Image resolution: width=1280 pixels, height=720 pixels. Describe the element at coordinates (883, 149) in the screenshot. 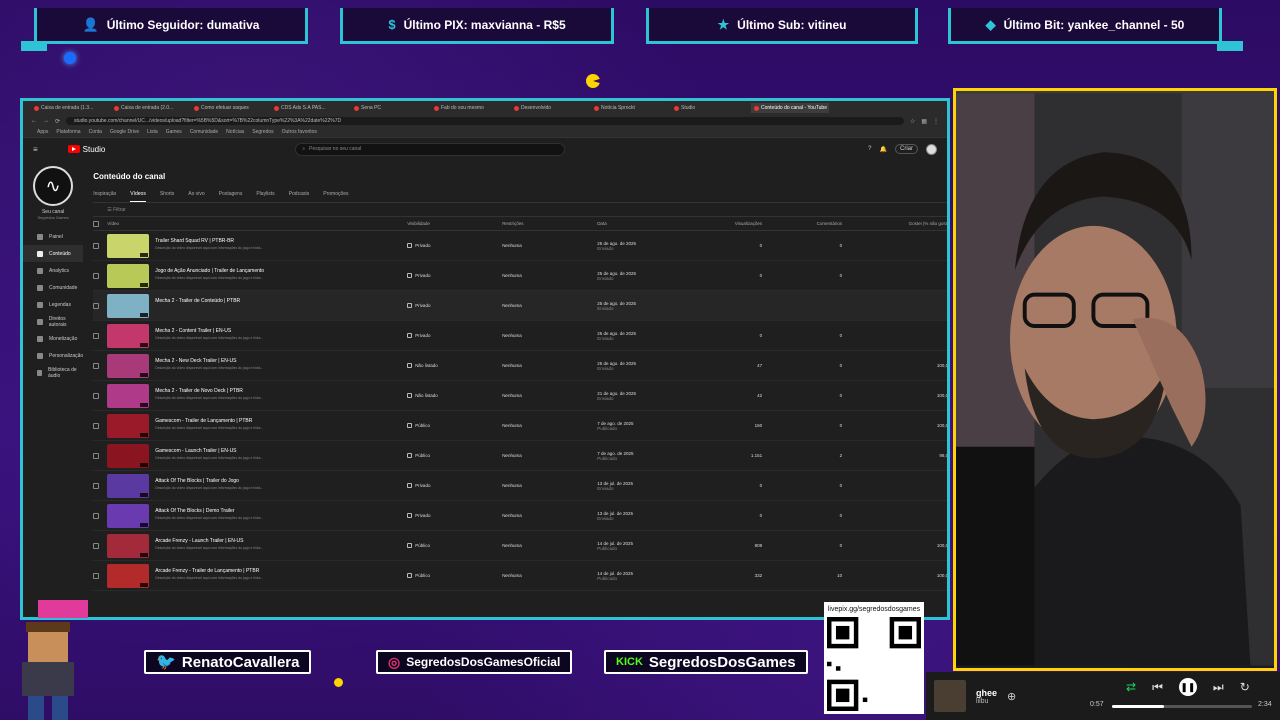

I see `notifications-icon: 🔔` at that location.